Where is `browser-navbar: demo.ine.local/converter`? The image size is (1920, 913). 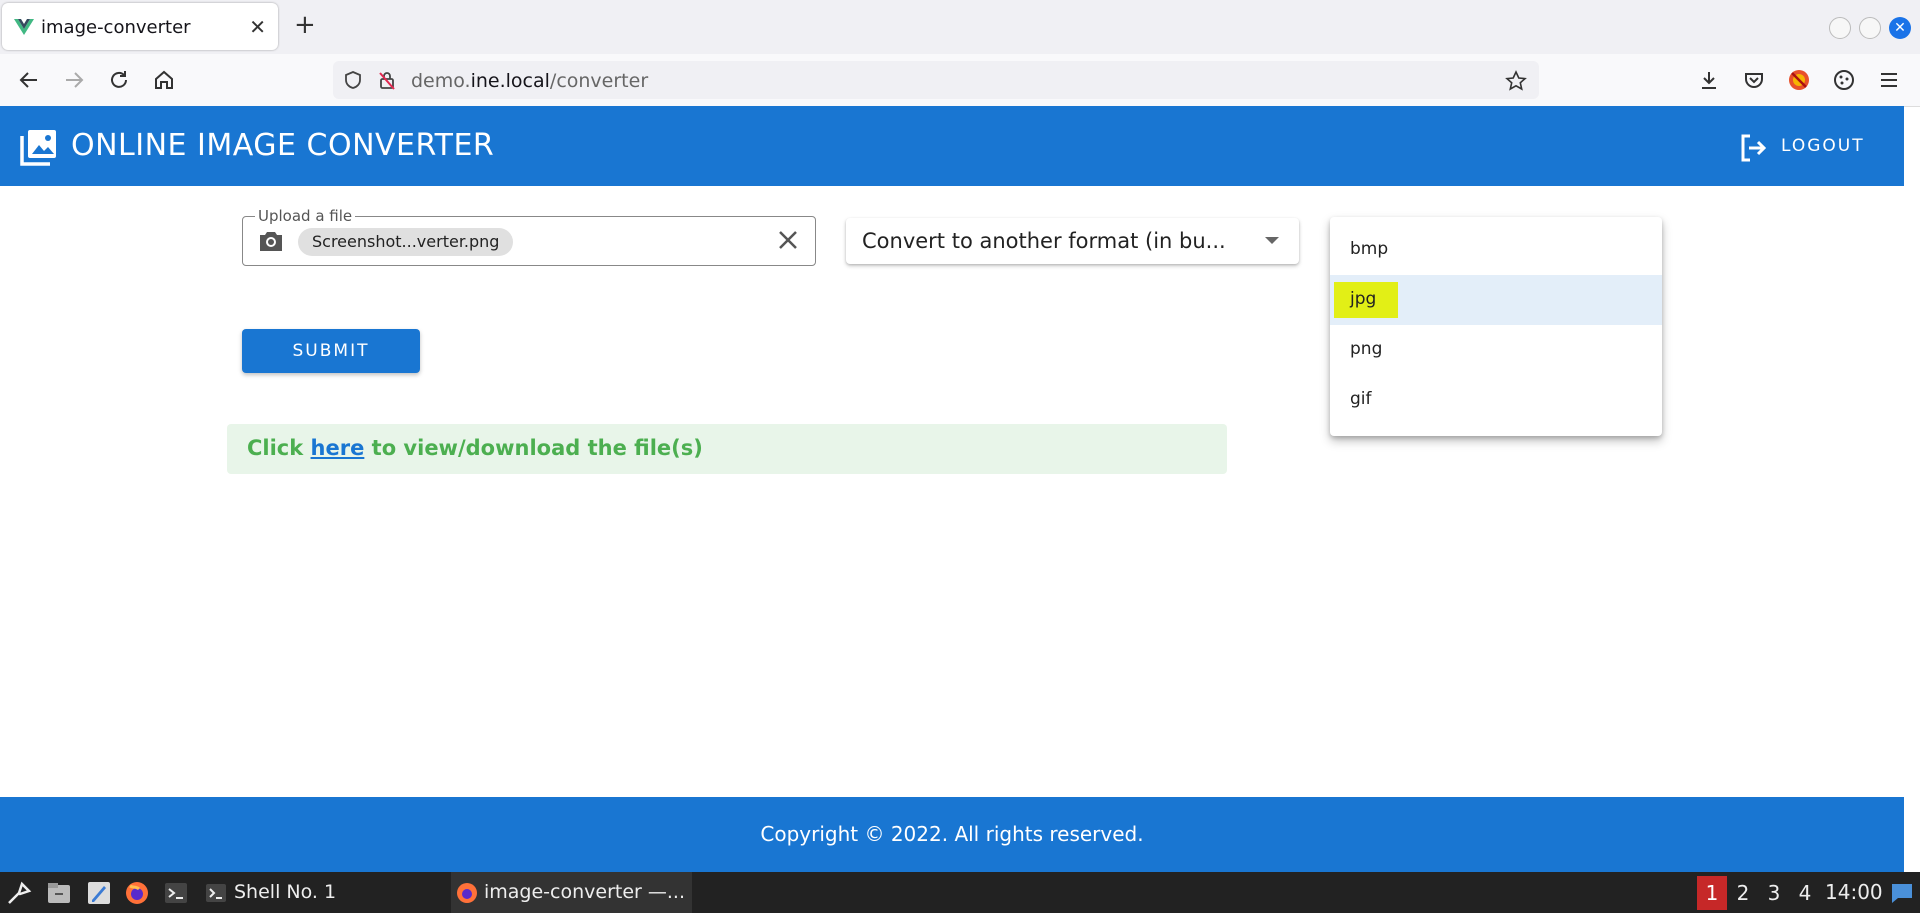
browser-navbar: demo.ine.local/converter is located at coordinates (960, 80).